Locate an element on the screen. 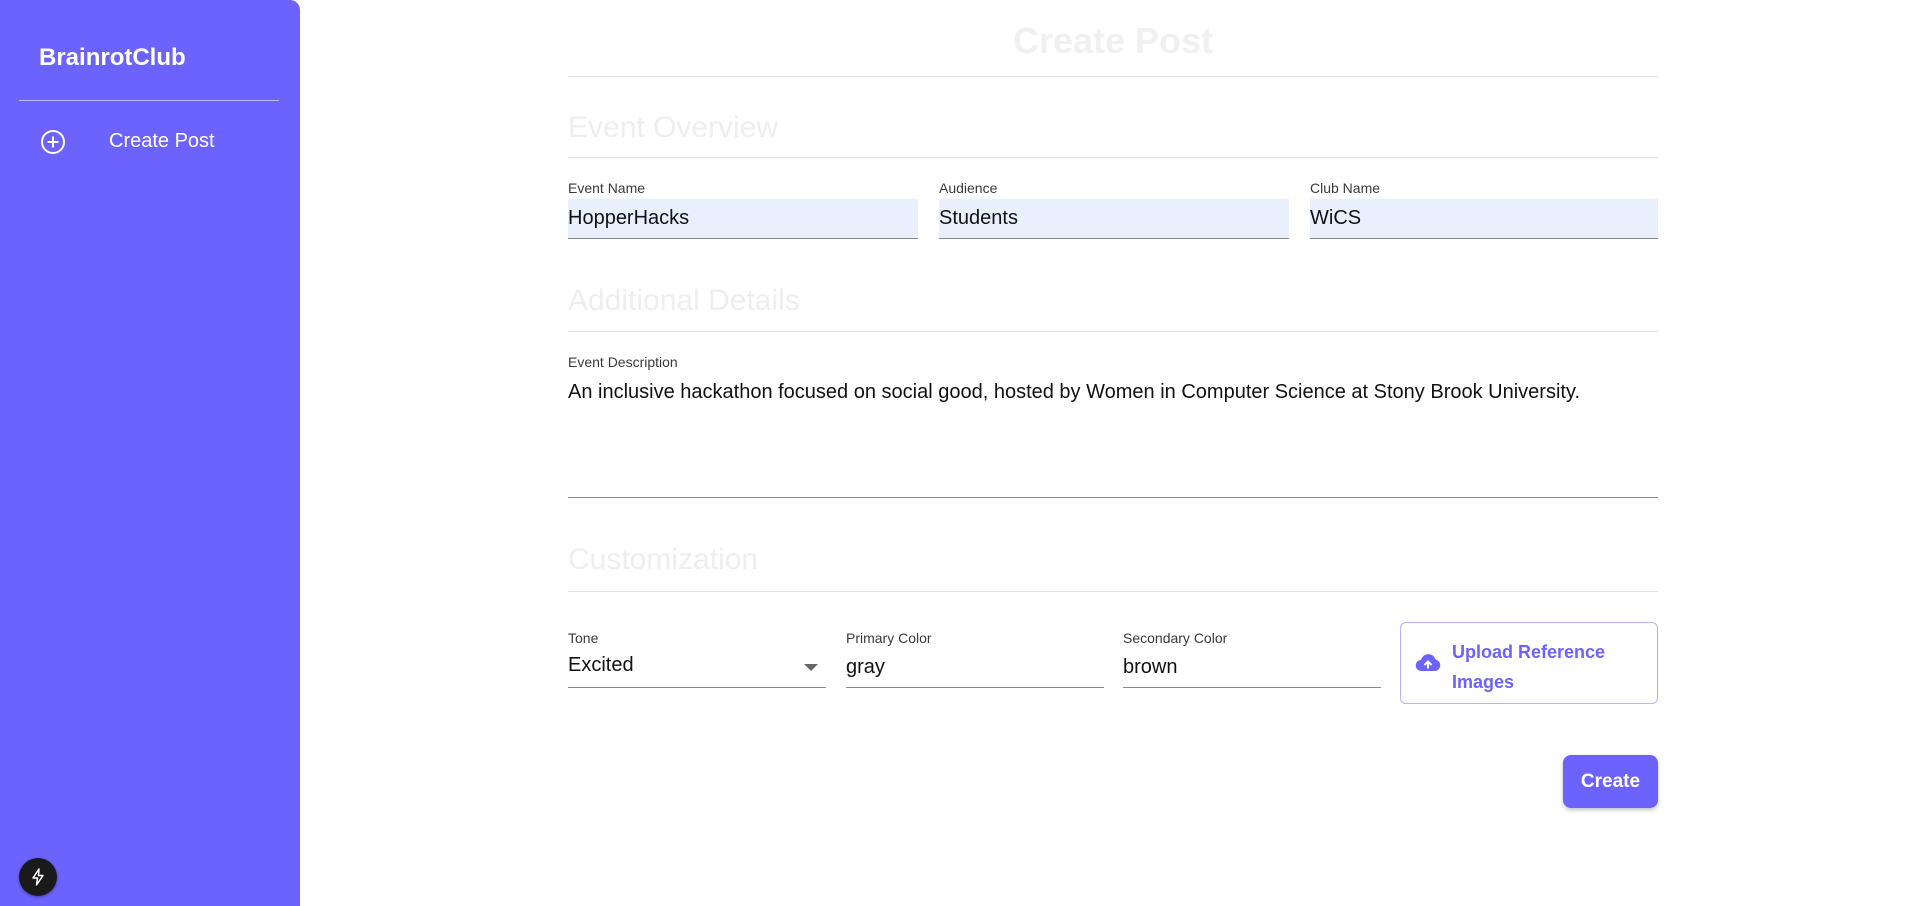 This screenshot has width=1918, height=906. cloud-upload-icon is located at coordinates (1428, 663).